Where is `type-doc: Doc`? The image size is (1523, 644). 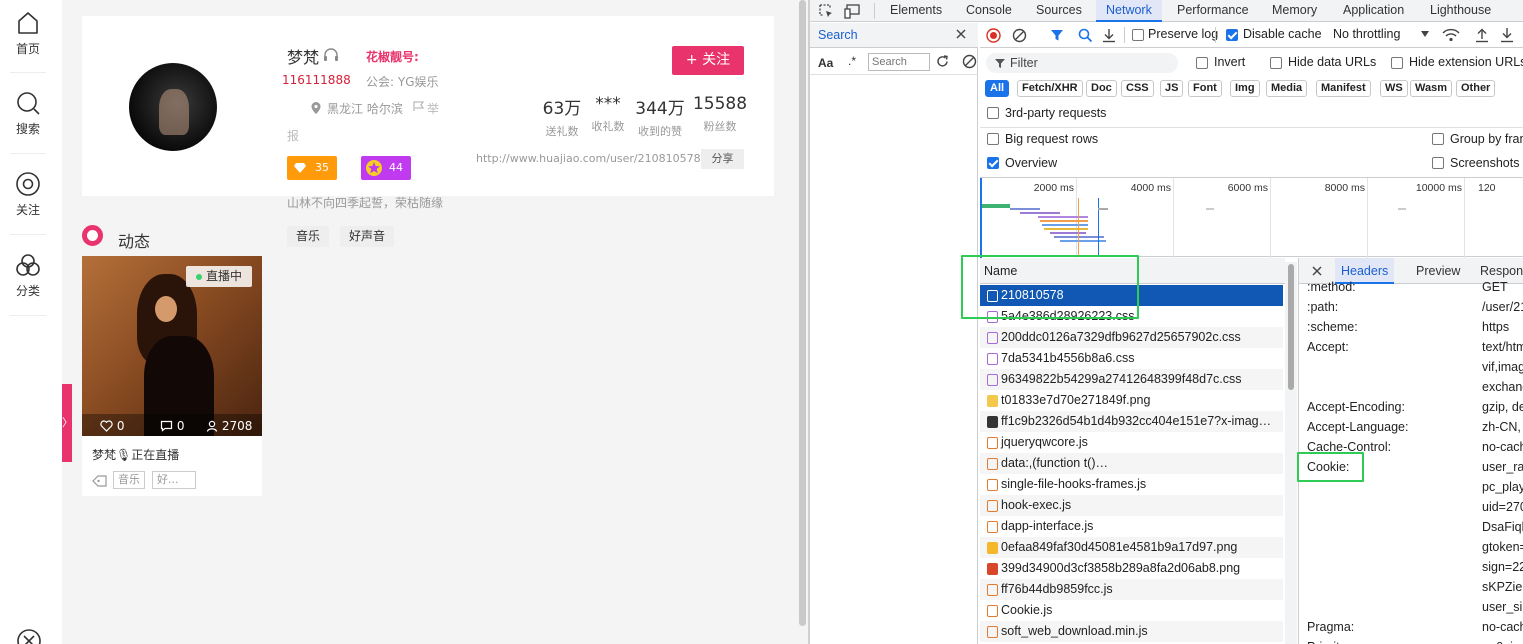
type-doc: Doc is located at coordinates (1101, 88).